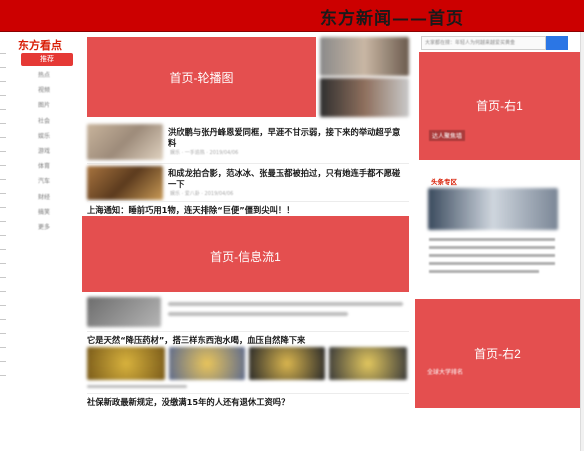  I want to click on nav-item: 游戏, so click(44, 153).